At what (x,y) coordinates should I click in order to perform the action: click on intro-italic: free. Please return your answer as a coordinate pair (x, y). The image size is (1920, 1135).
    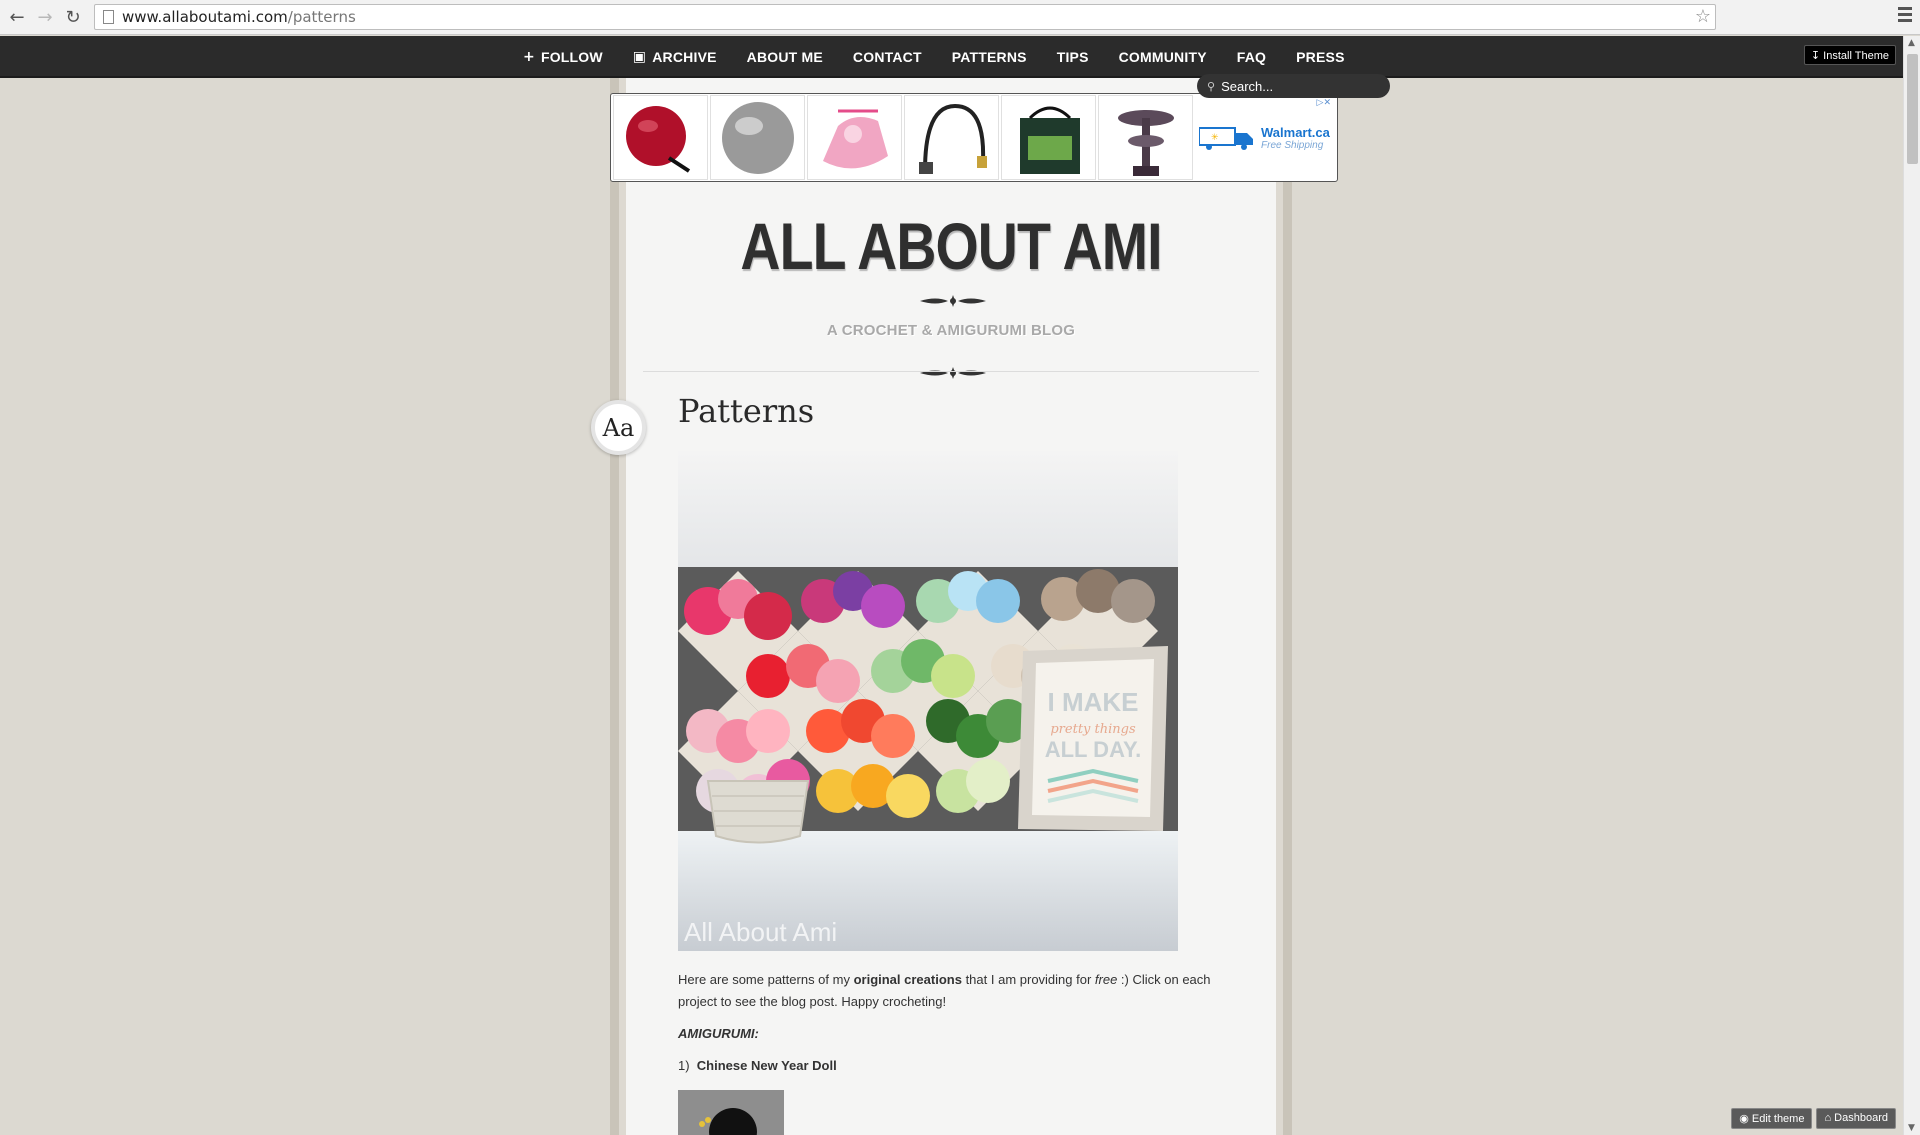
    Looking at the image, I should click on (1106, 979).